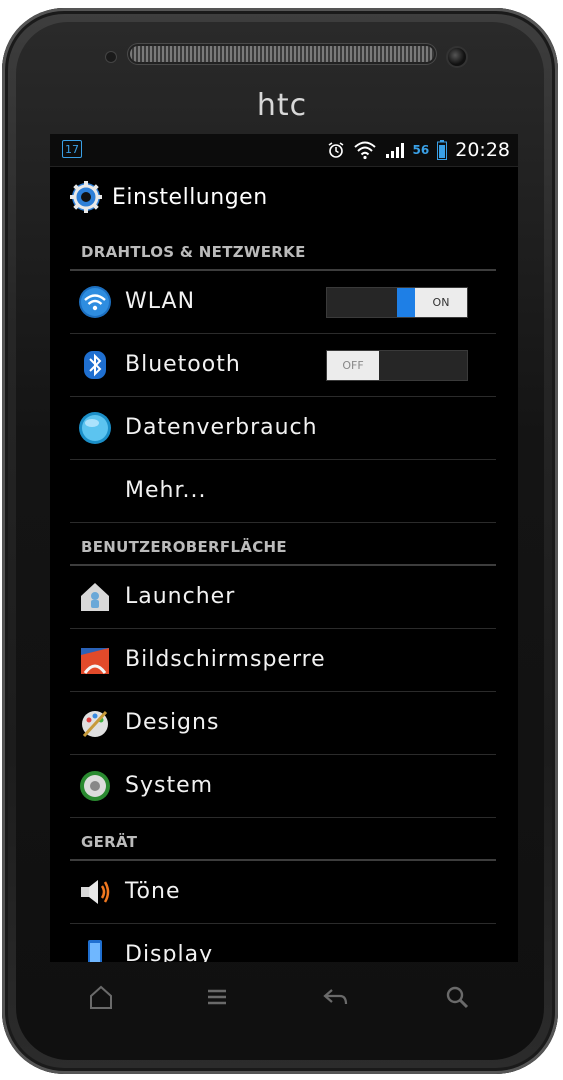 This screenshot has height=1080, width=563. What do you see at coordinates (441, 302) in the screenshot?
I see `toggle-knob: ON` at bounding box center [441, 302].